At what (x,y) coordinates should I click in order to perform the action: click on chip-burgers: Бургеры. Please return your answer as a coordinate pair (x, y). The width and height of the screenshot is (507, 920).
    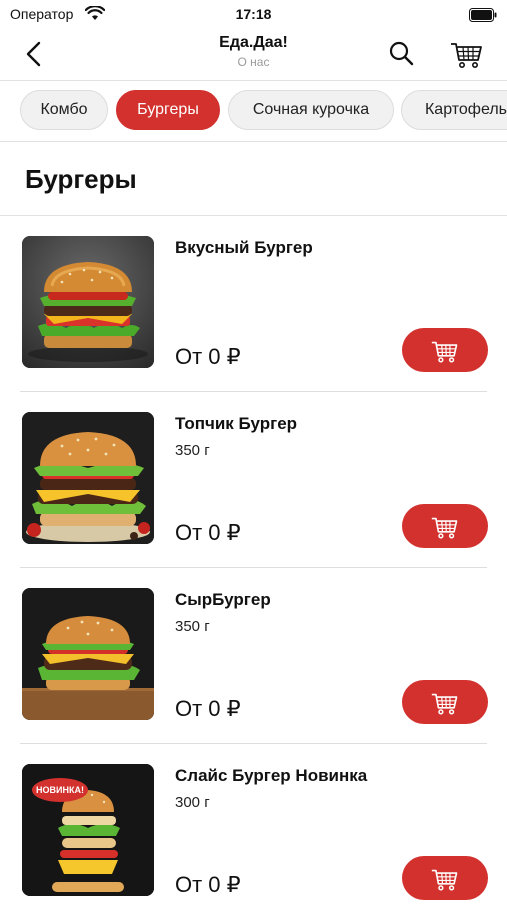
    Looking at the image, I should click on (168, 110).